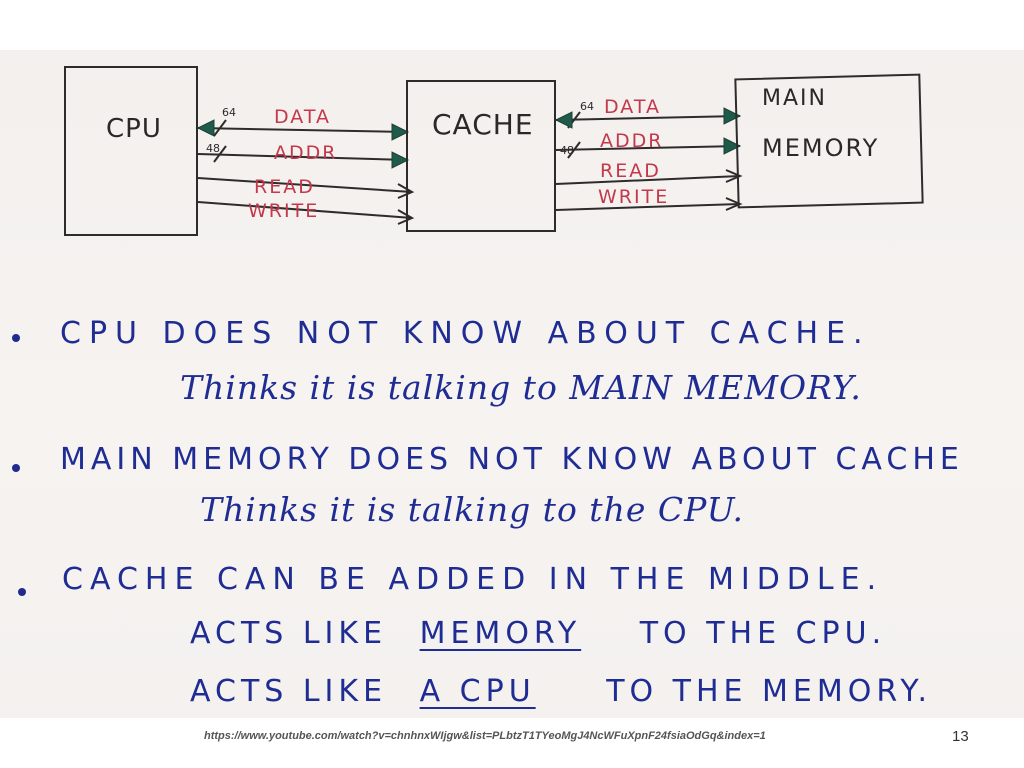  I want to click on cpu-addr-width: 48, so click(213, 148).